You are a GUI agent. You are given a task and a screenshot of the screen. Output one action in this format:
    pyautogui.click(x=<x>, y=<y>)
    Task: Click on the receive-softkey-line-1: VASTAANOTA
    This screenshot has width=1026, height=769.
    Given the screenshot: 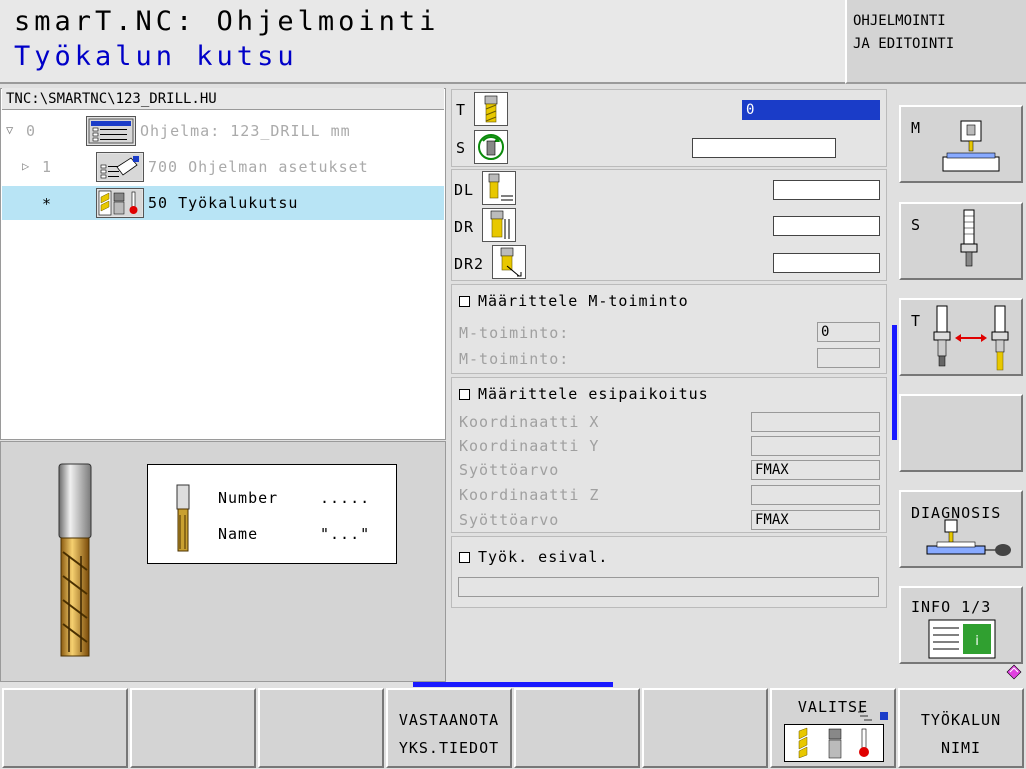 What is the action you would take?
    pyautogui.click(x=449, y=720)
    